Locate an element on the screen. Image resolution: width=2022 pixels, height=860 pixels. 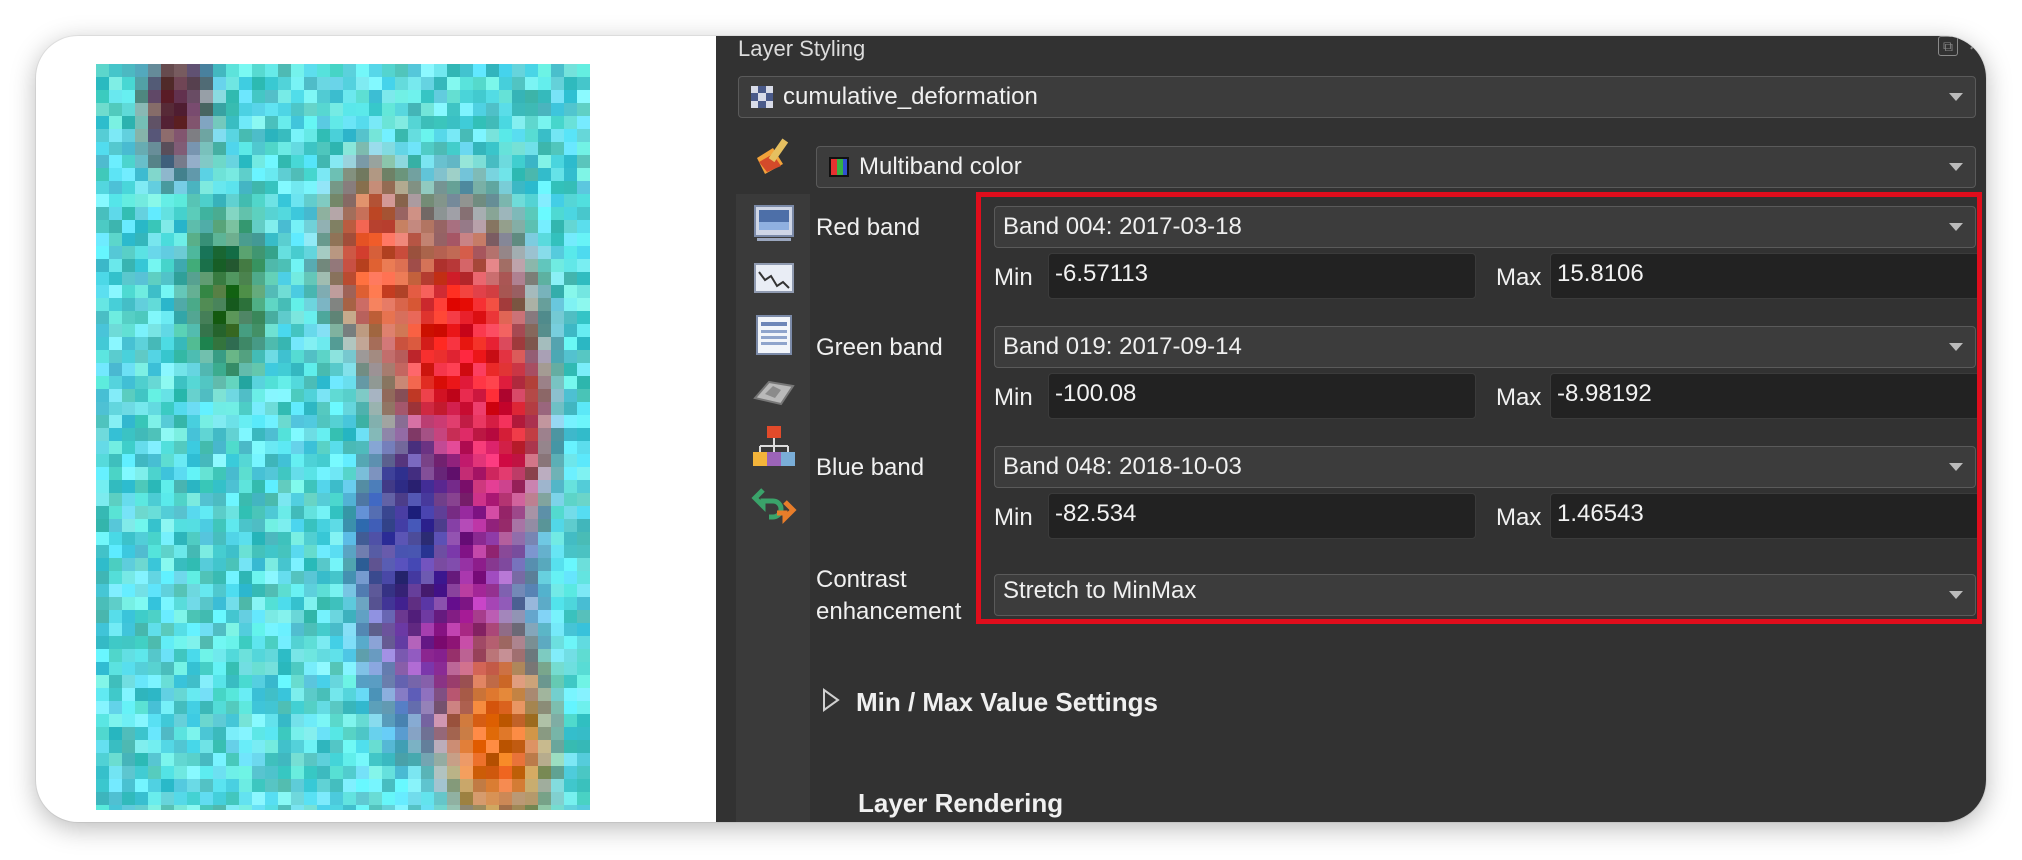
transparency-icon is located at coordinates (774, 279).